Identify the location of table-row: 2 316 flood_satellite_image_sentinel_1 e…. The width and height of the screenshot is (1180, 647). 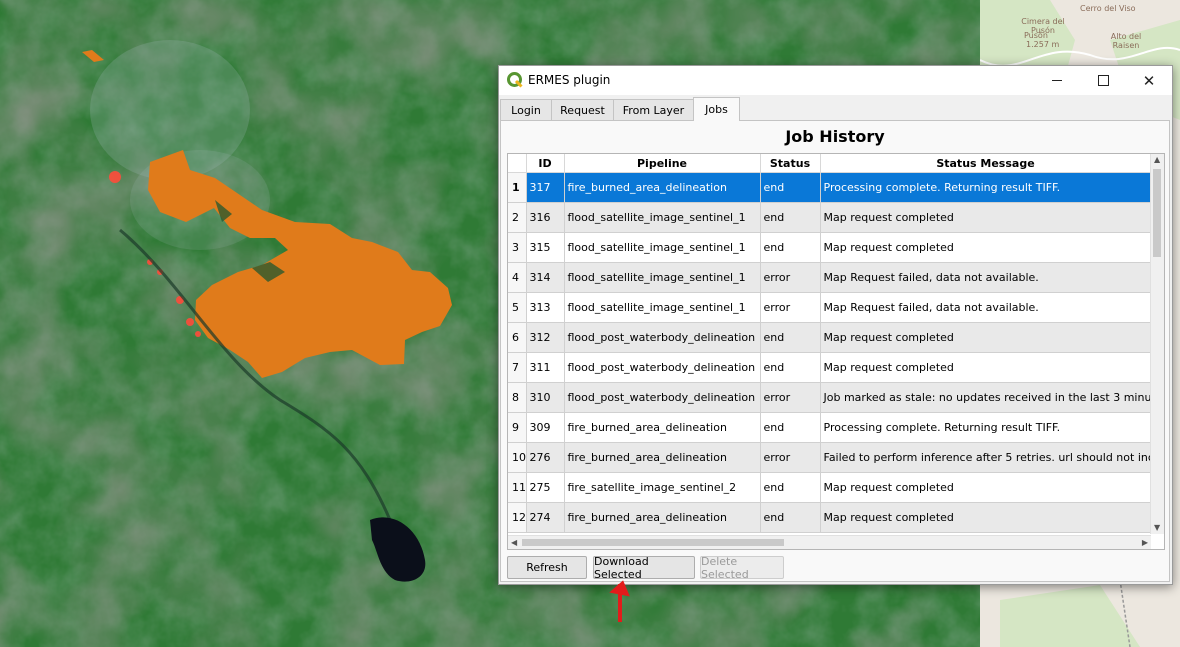
(830, 217).